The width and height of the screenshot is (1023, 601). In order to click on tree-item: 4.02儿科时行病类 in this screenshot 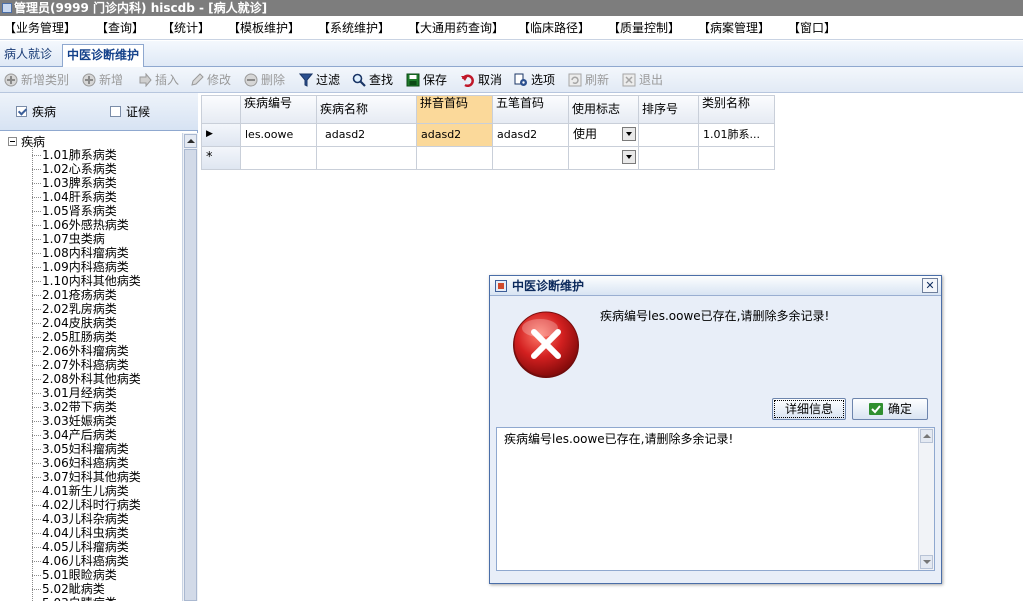, I will do `click(86, 505)`.